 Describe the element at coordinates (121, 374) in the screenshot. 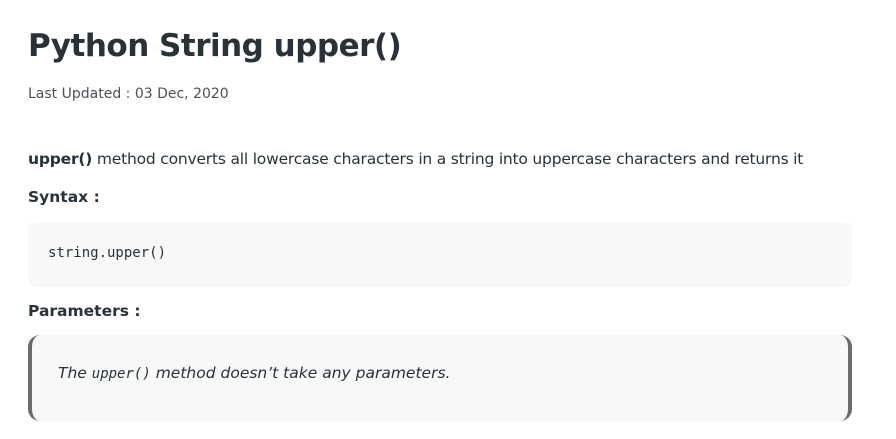

I see `note-inline-code: upper()` at that location.